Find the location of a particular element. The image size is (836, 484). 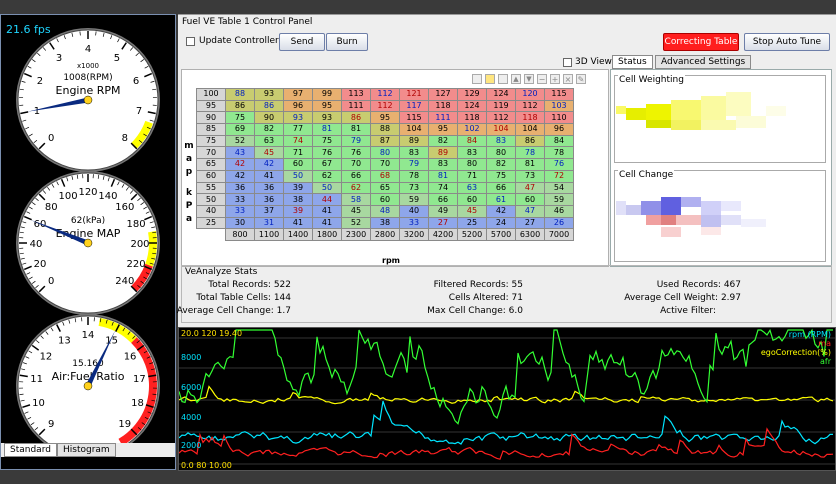

ve-cell: 88 is located at coordinates (240, 94).